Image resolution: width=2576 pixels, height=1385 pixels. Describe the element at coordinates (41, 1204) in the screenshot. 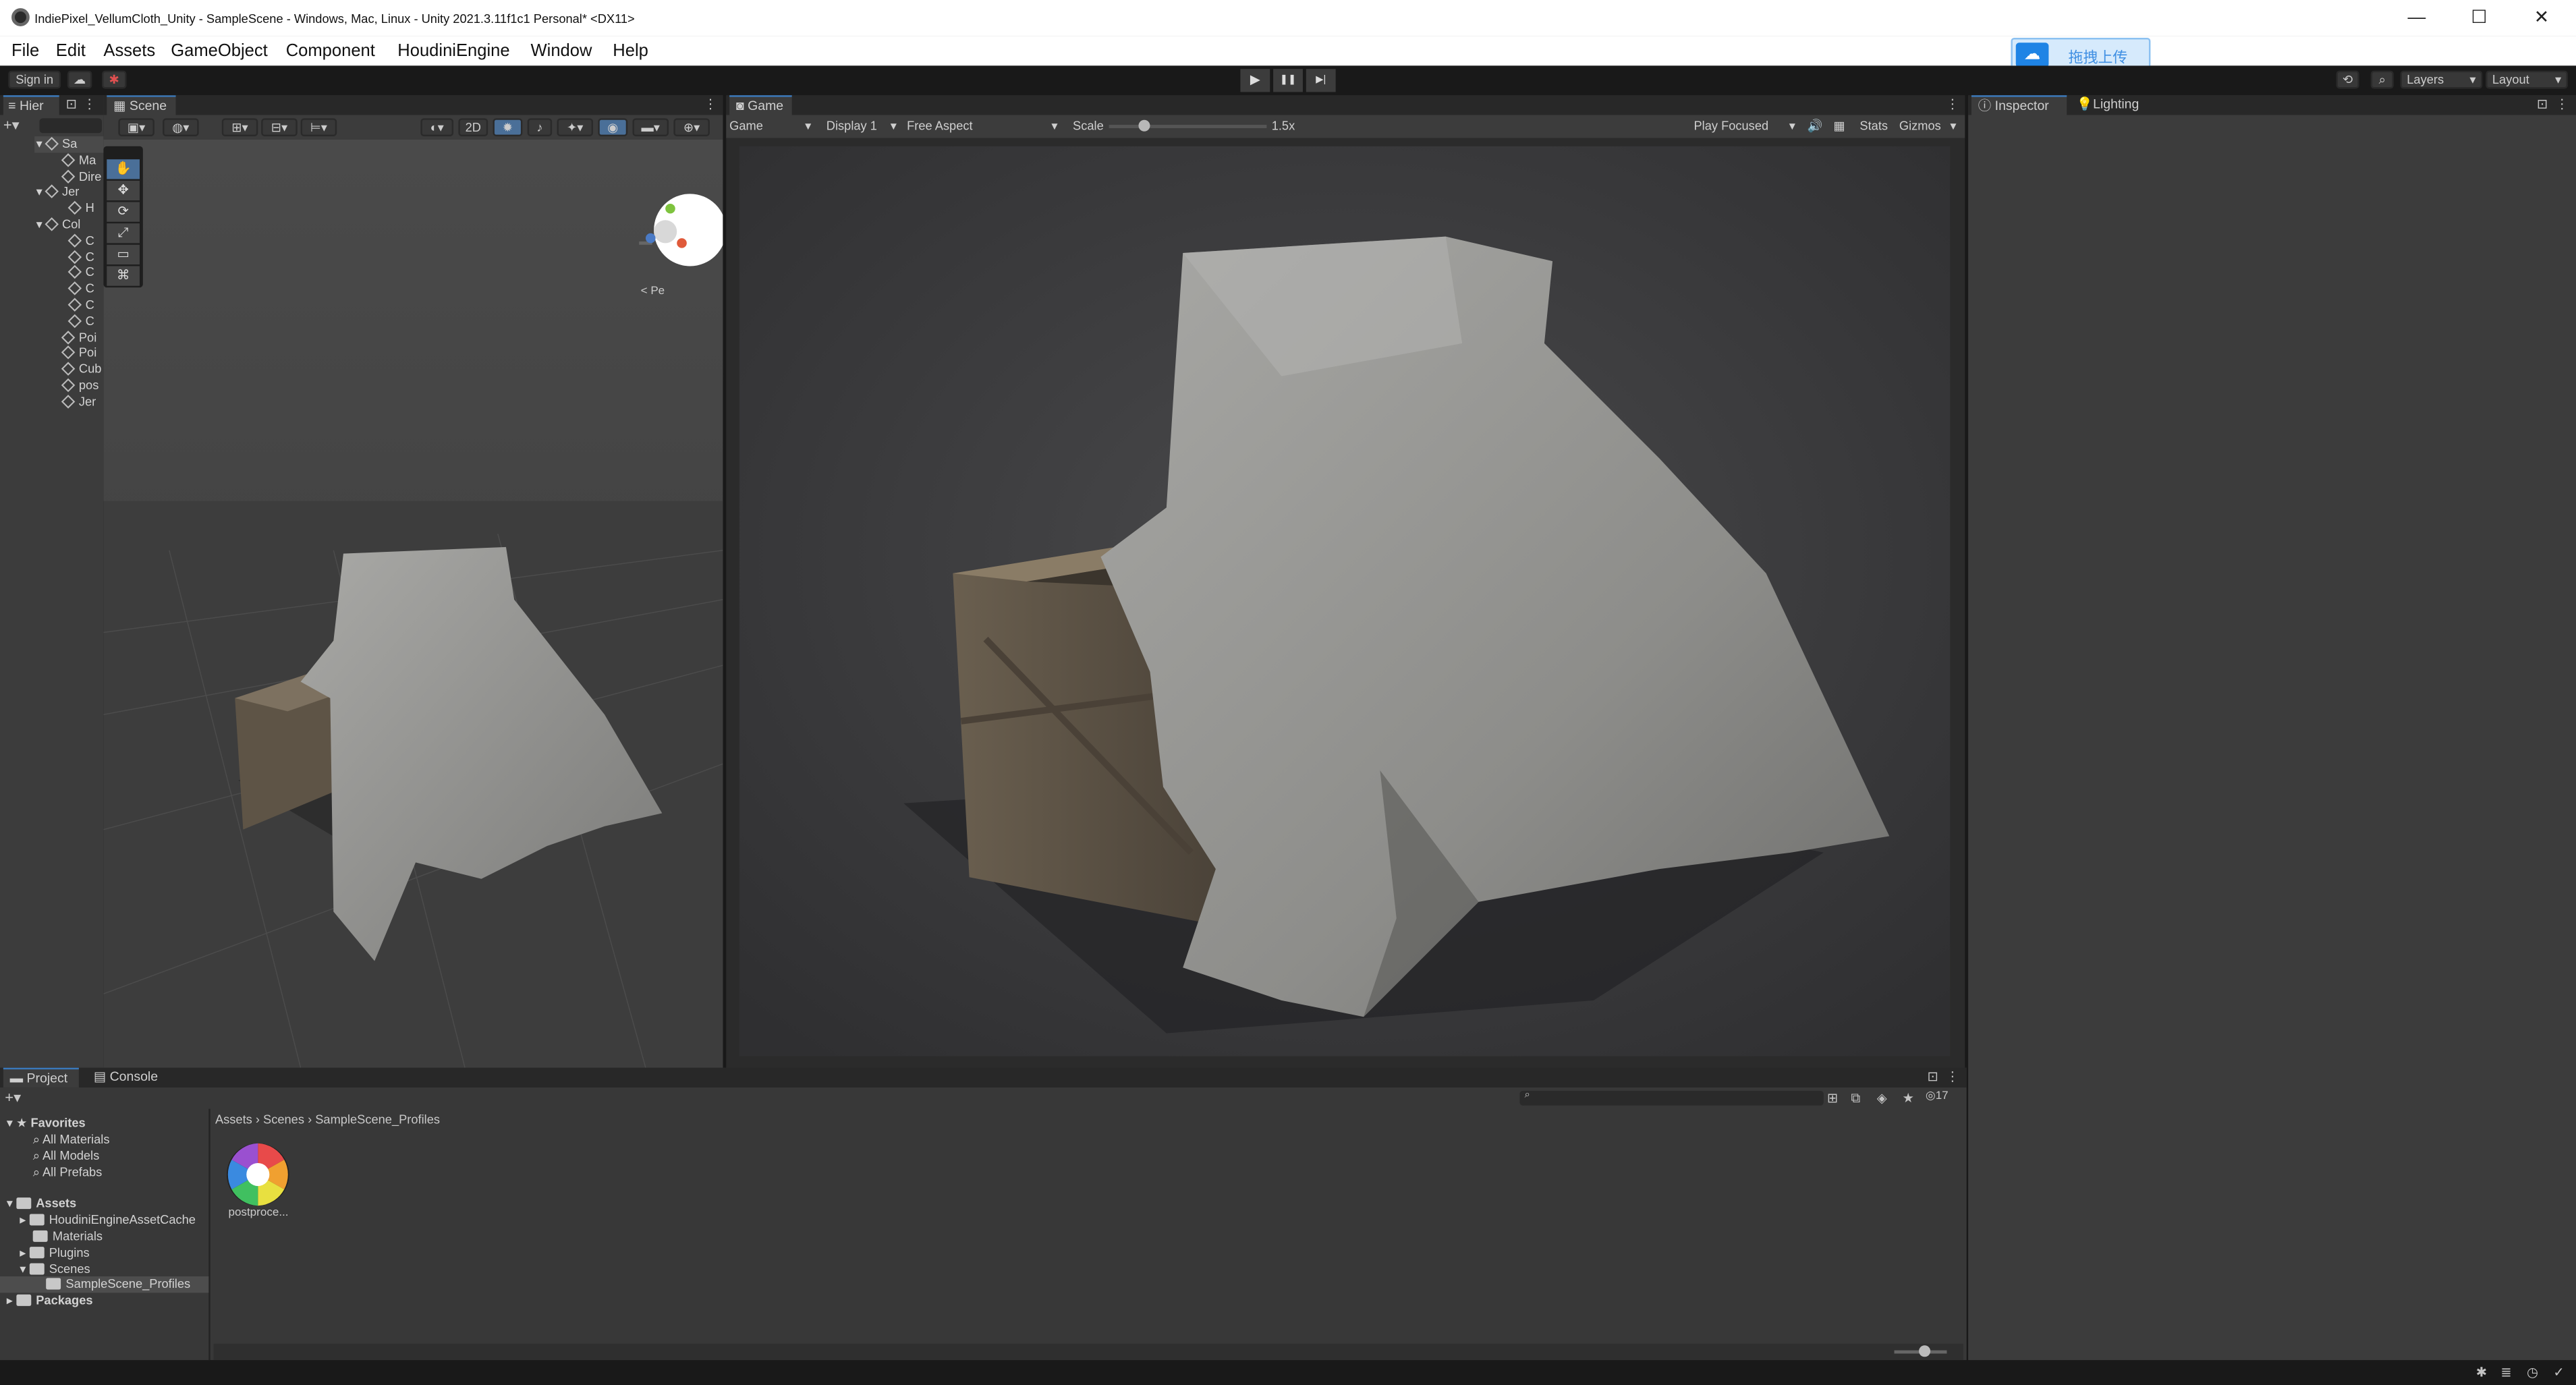

I see `assets-header: ▾ Assets` at that location.